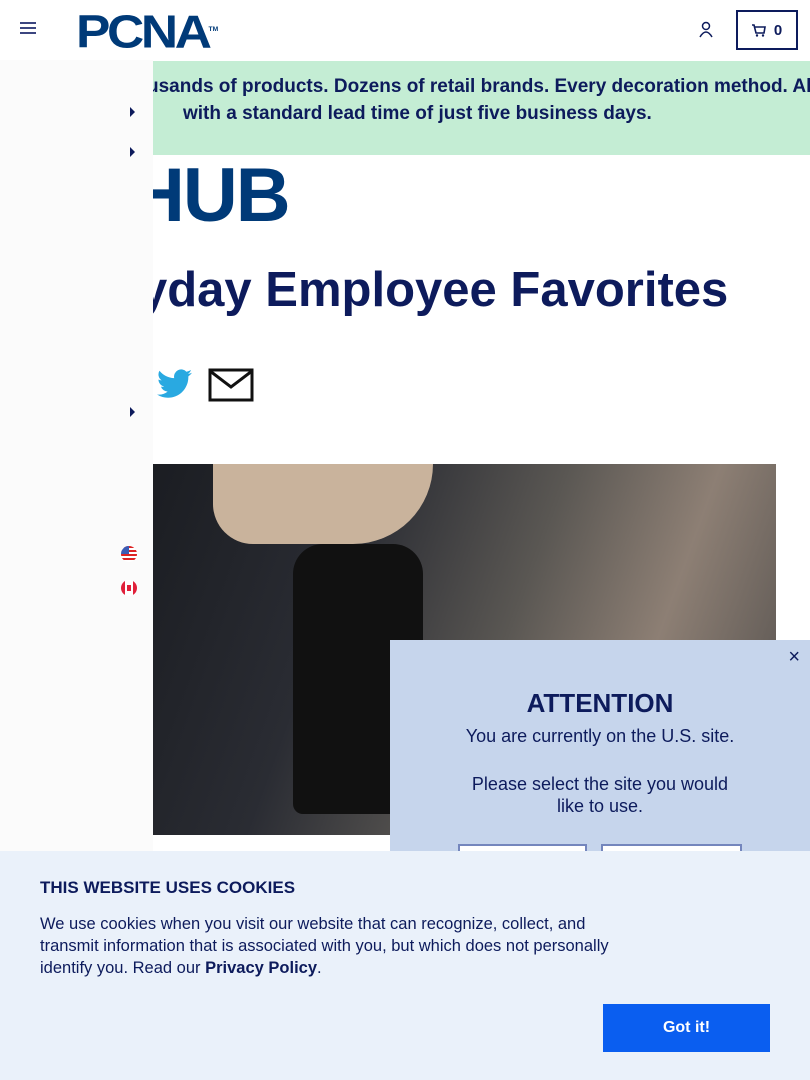  What do you see at coordinates (28, 29) in the screenshot?
I see `hamburger-menu-icon` at bounding box center [28, 29].